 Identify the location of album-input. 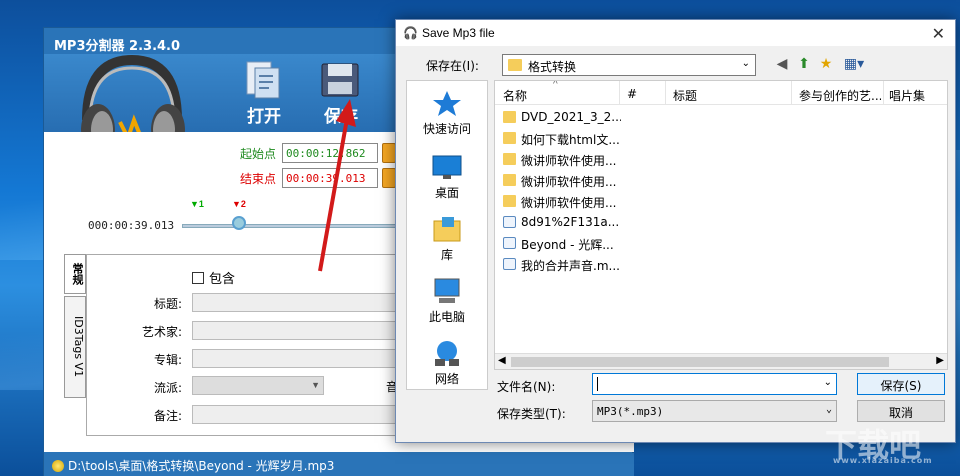
(297, 358).